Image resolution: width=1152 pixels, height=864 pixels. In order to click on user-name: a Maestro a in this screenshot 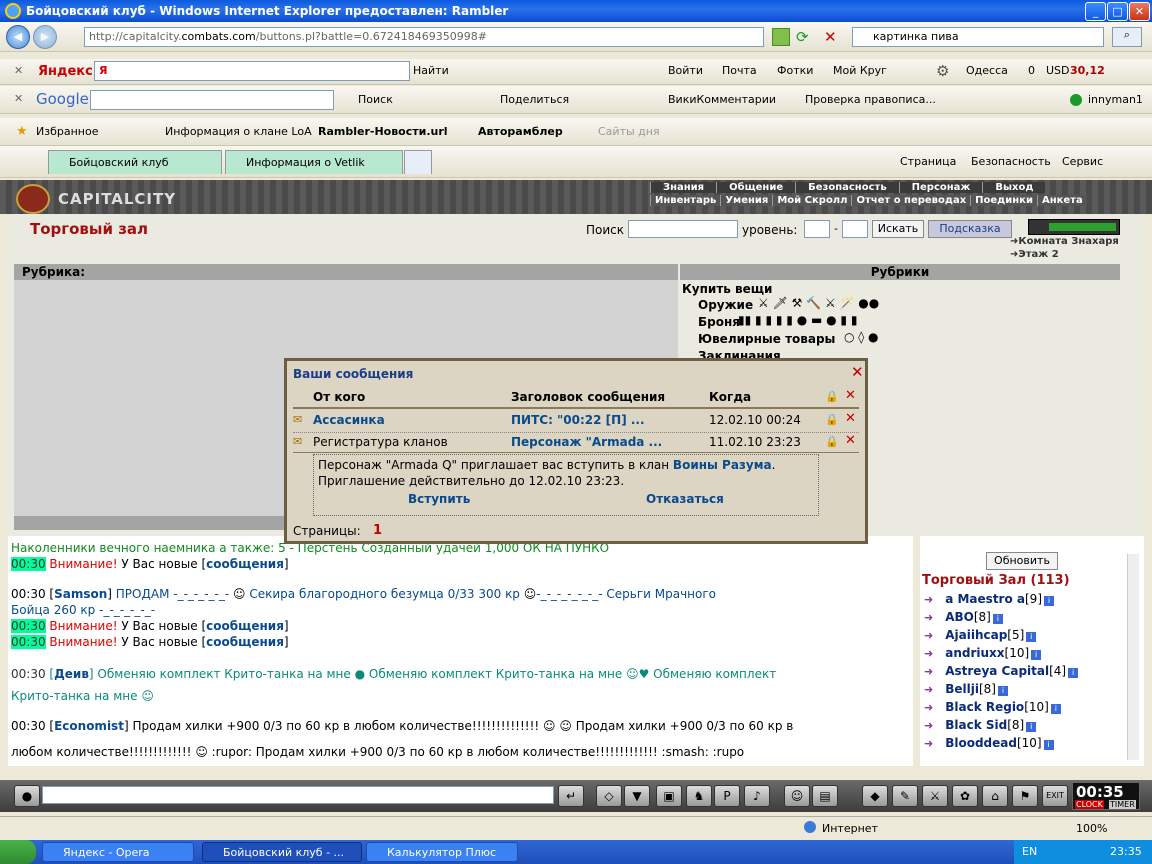, I will do `click(985, 599)`.